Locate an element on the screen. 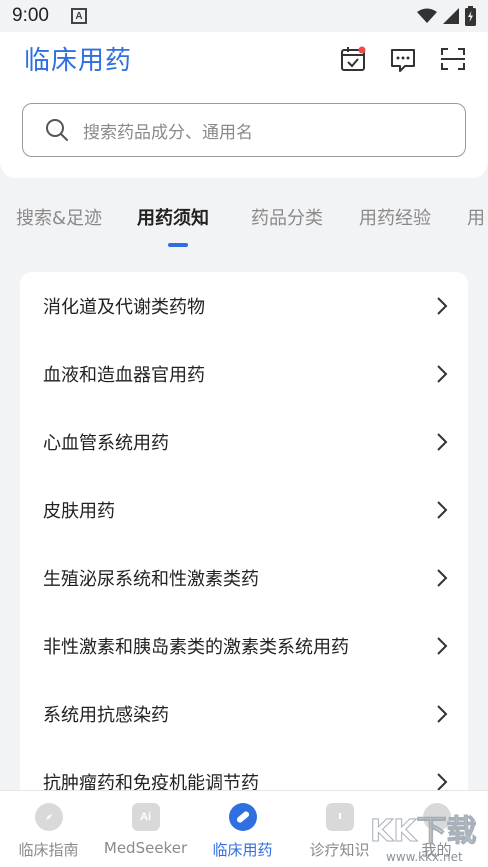 The width and height of the screenshot is (488, 867). cell-signal-icon is located at coordinates (451, 16).